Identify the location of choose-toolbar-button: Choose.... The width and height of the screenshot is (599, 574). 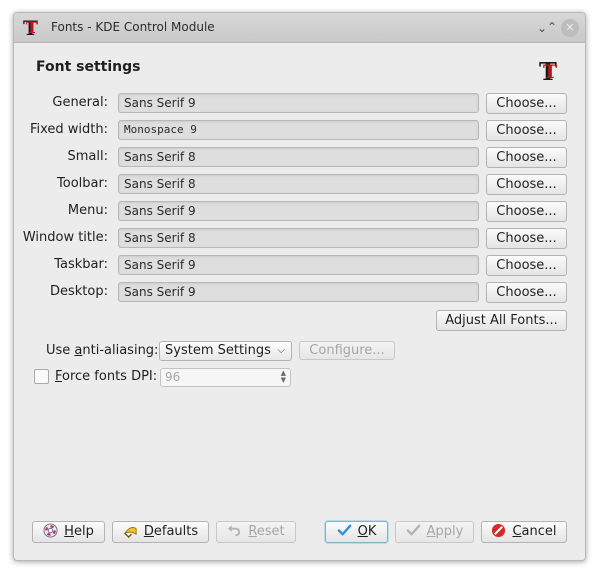
(526, 184).